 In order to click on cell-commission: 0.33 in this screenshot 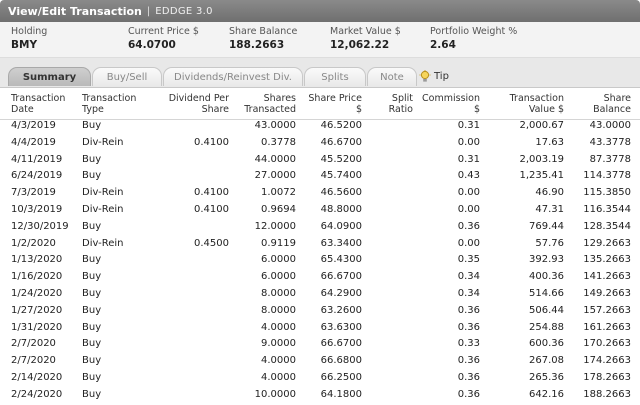, I will do `click(468, 344)`.